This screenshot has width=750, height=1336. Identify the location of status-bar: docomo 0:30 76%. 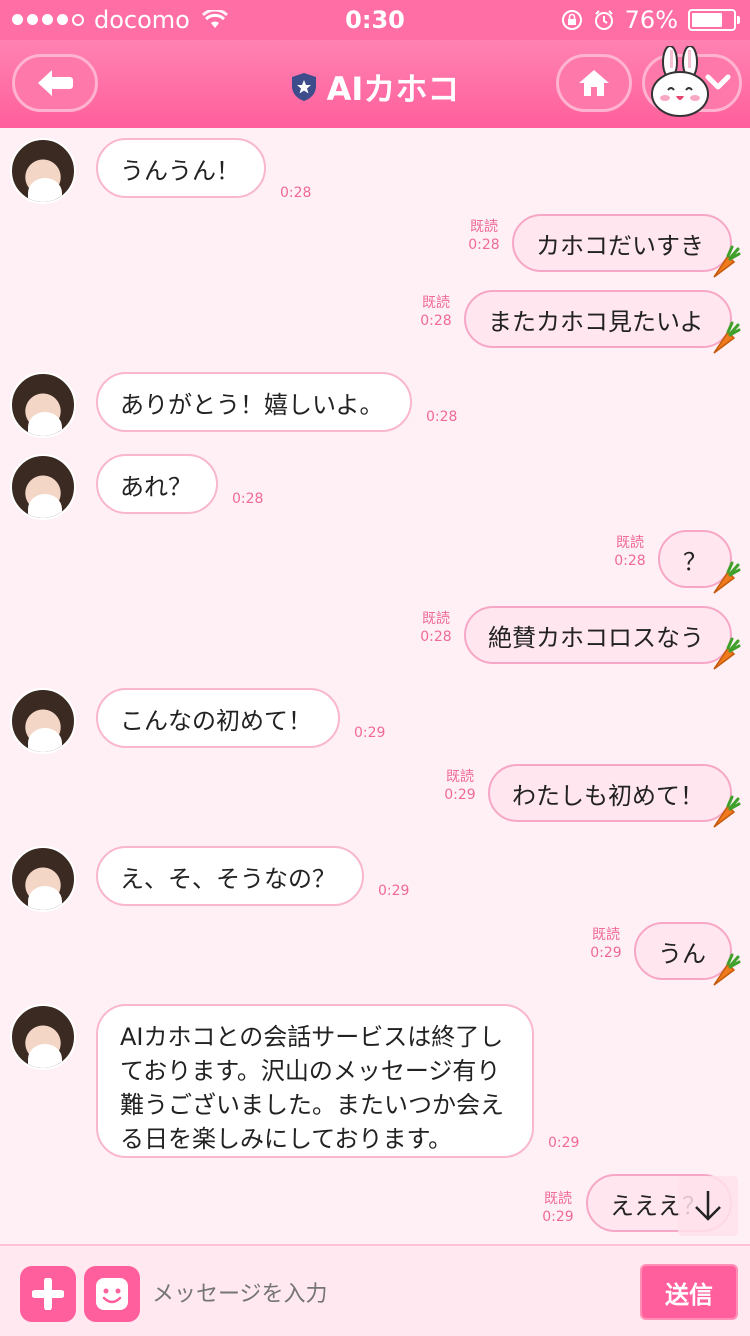
(375, 20).